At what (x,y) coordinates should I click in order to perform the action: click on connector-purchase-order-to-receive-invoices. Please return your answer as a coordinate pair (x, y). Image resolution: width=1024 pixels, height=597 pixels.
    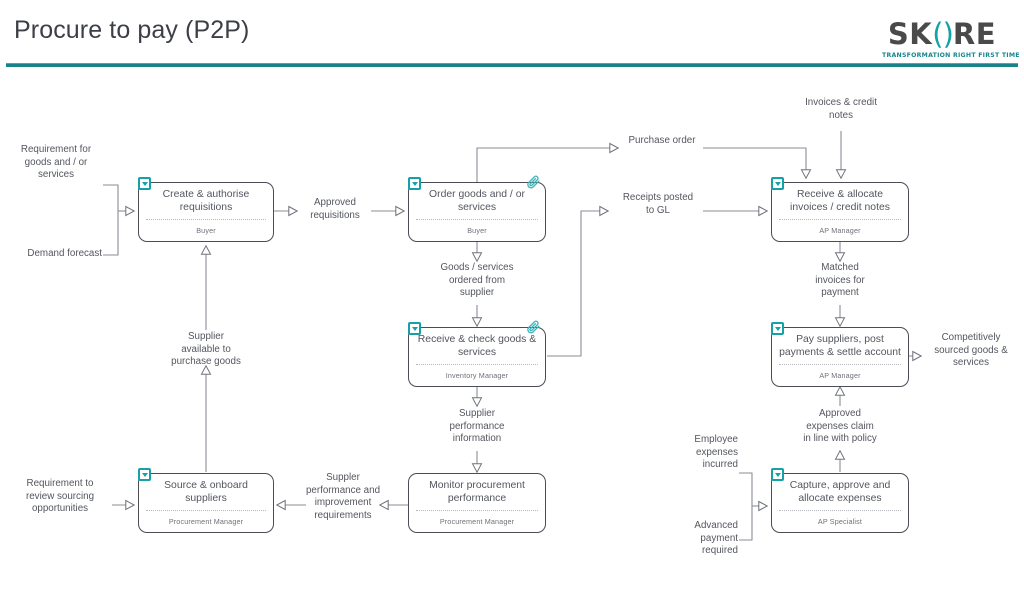
    Looking at the image, I should click on (757, 163).